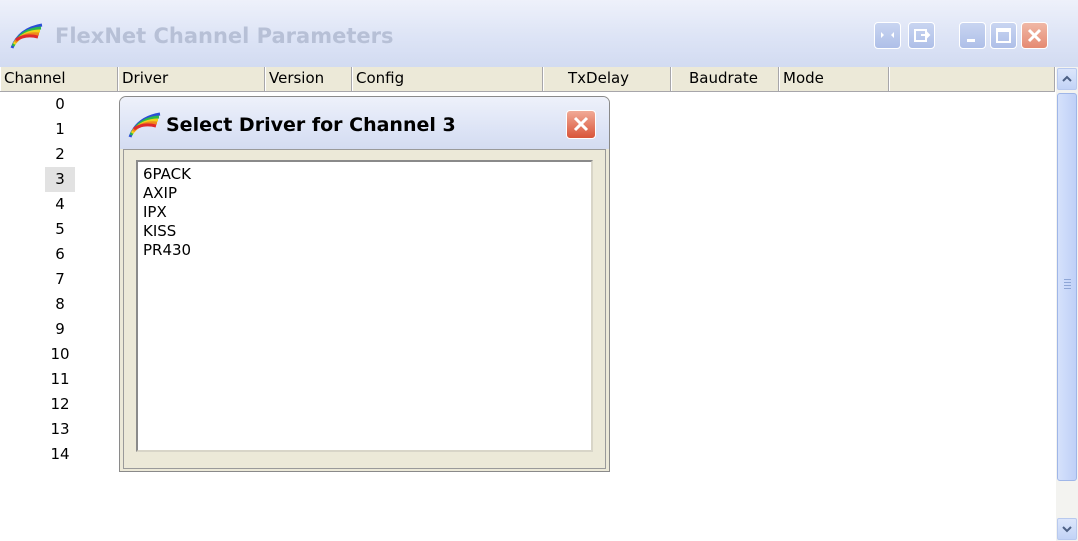 Image resolution: width=1078 pixels, height=541 pixels. I want to click on channel-list: 0 1 2 3 4 5 6 7 8 9 10 11 12 13 14, so click(55, 316).